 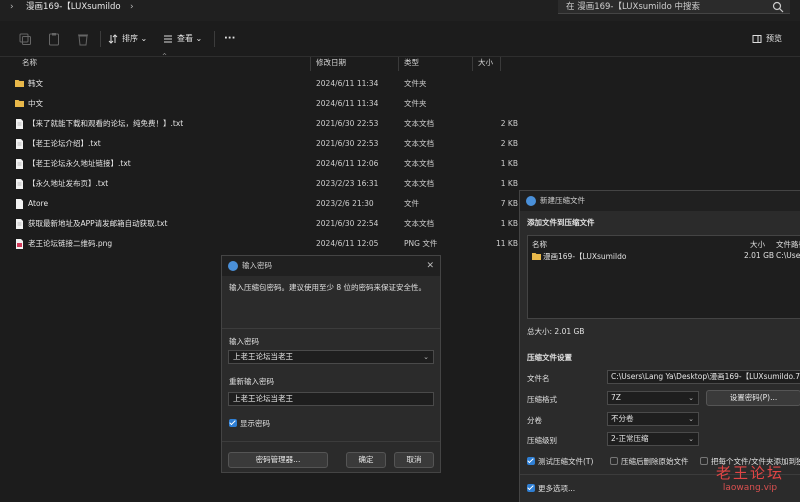 I want to click on file-name: 【老王论坛介绍】.txt, so click(x=64, y=143).